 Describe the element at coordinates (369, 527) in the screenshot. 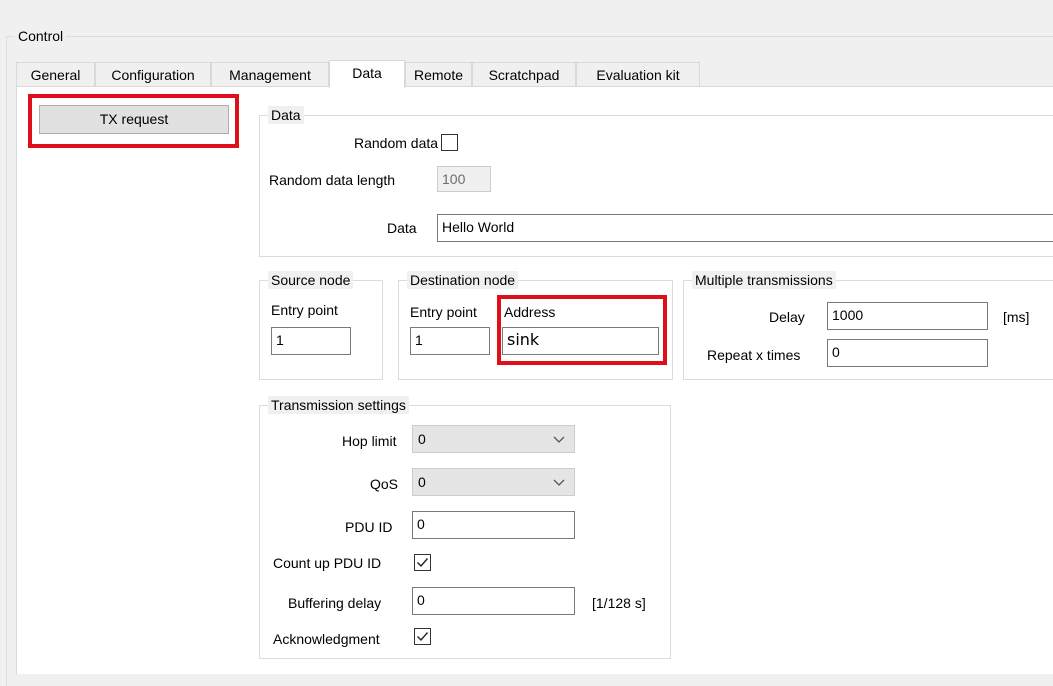

I see `pdu-id-label: PDU ID` at that location.